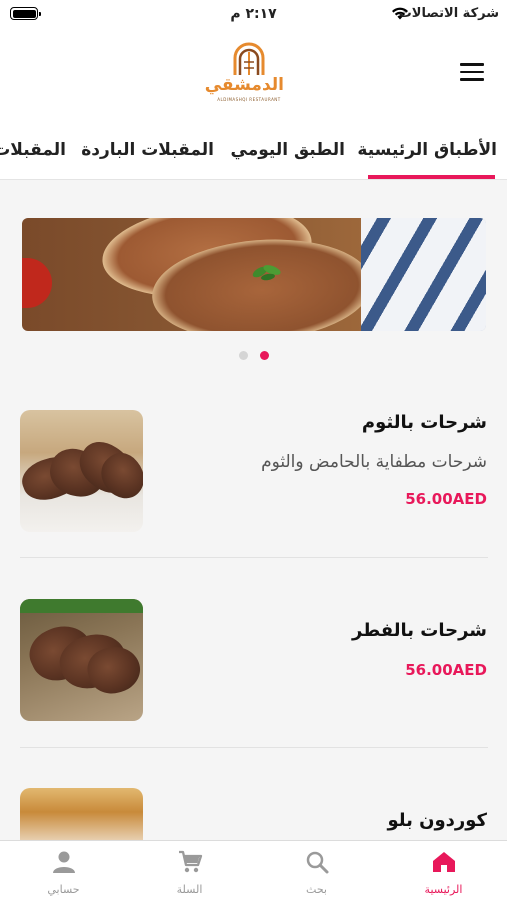 The width and height of the screenshot is (507, 900). I want to click on active-tab-indicator, so click(431, 177).